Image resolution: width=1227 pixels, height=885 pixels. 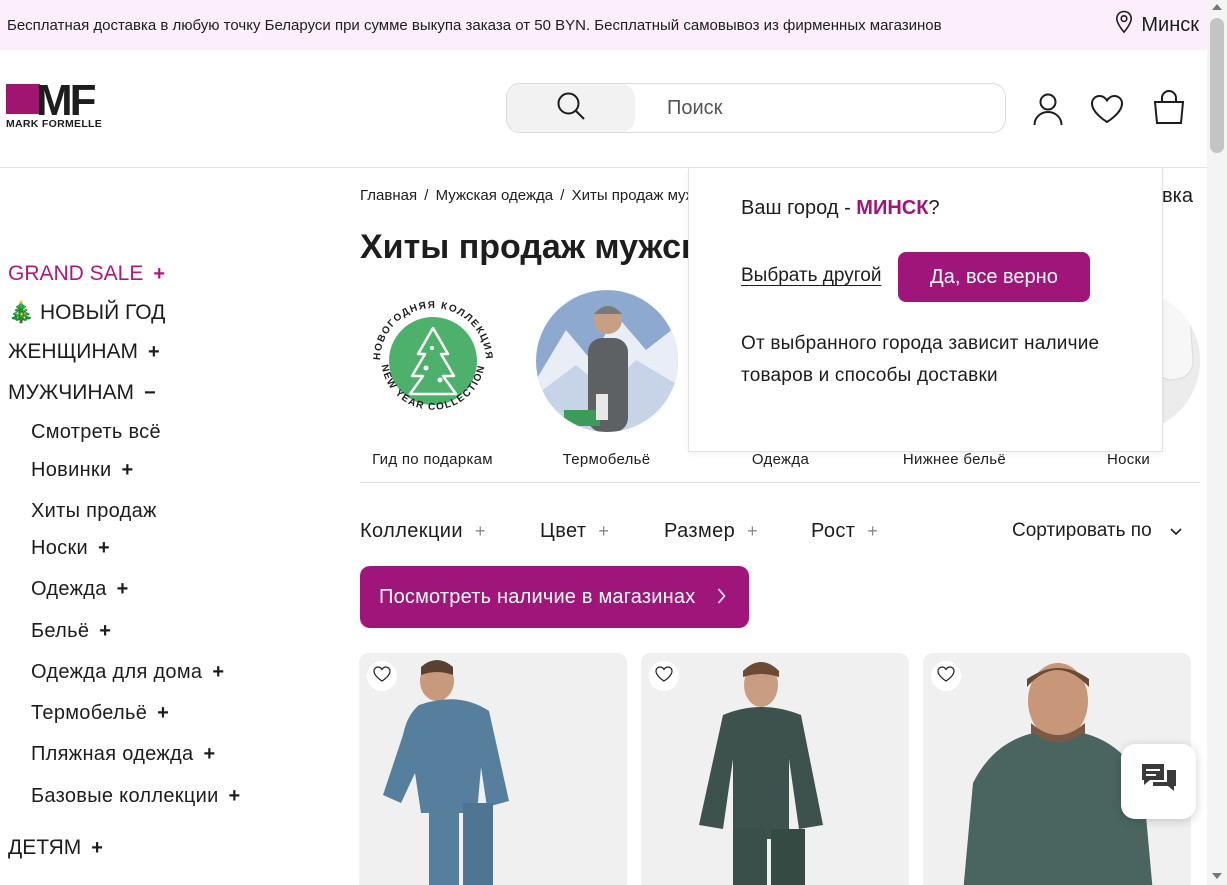 I want to click on sidebar-subitem-beachwear: Пляжная одежда +, so click(x=123, y=754).